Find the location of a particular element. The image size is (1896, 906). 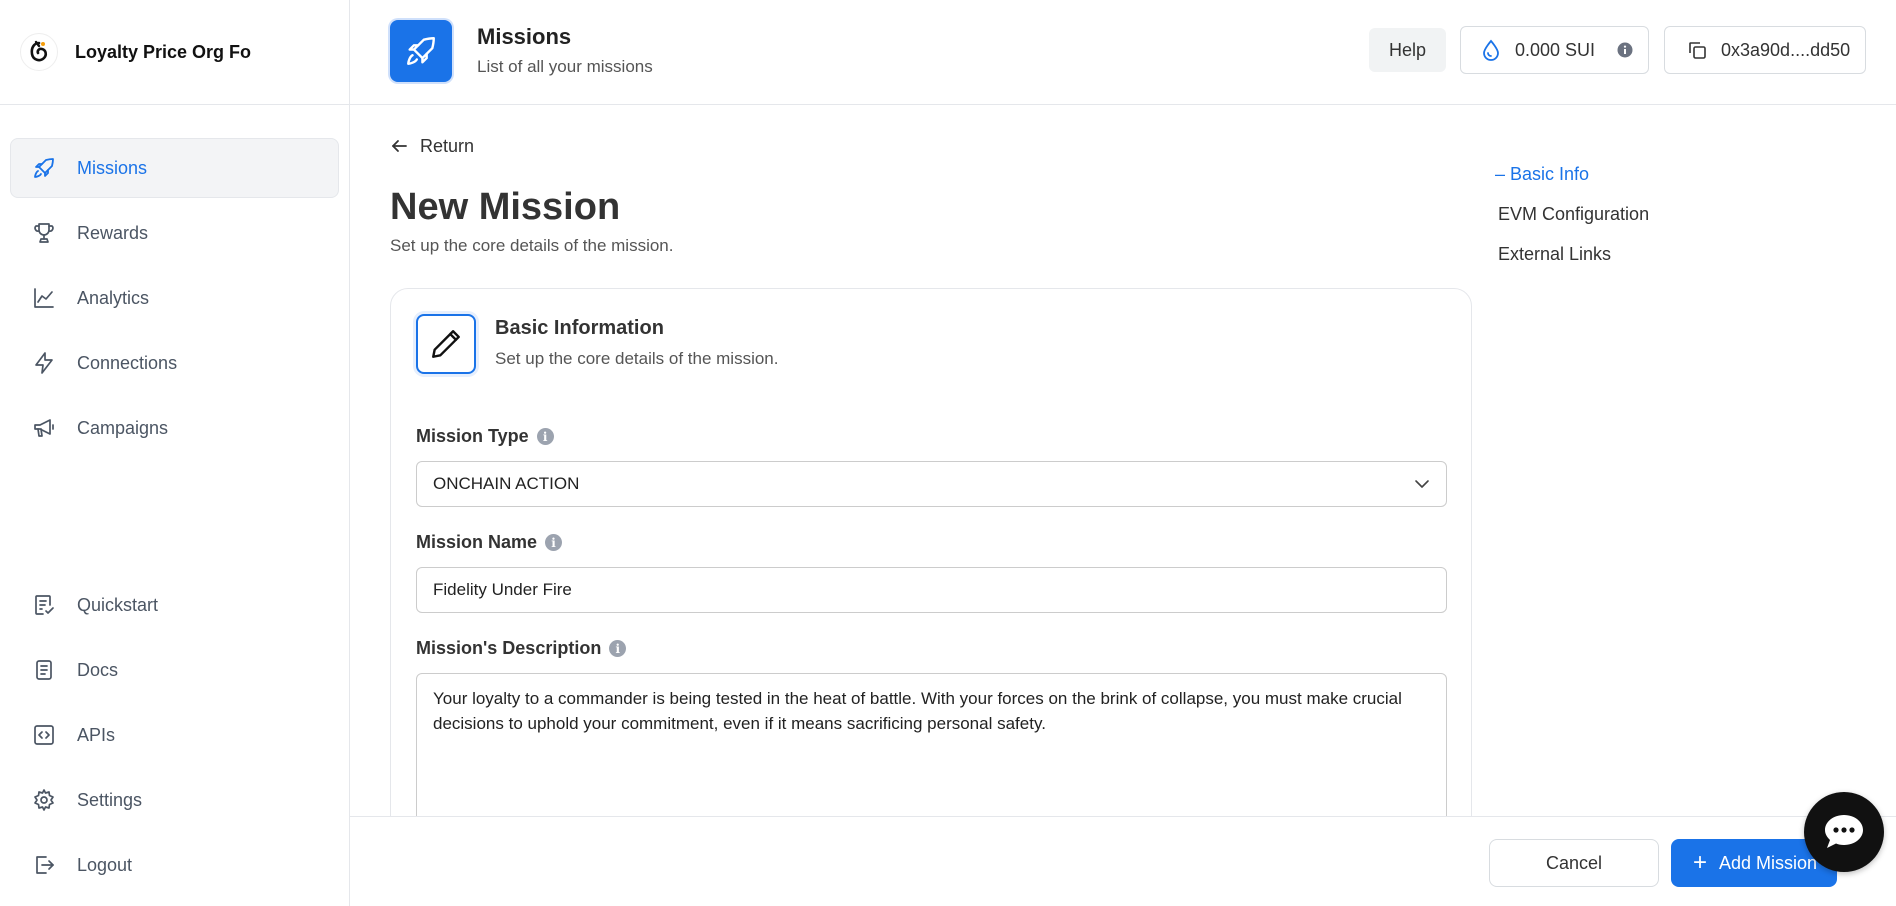

sidebar-item-label: Missions is located at coordinates (112, 167).